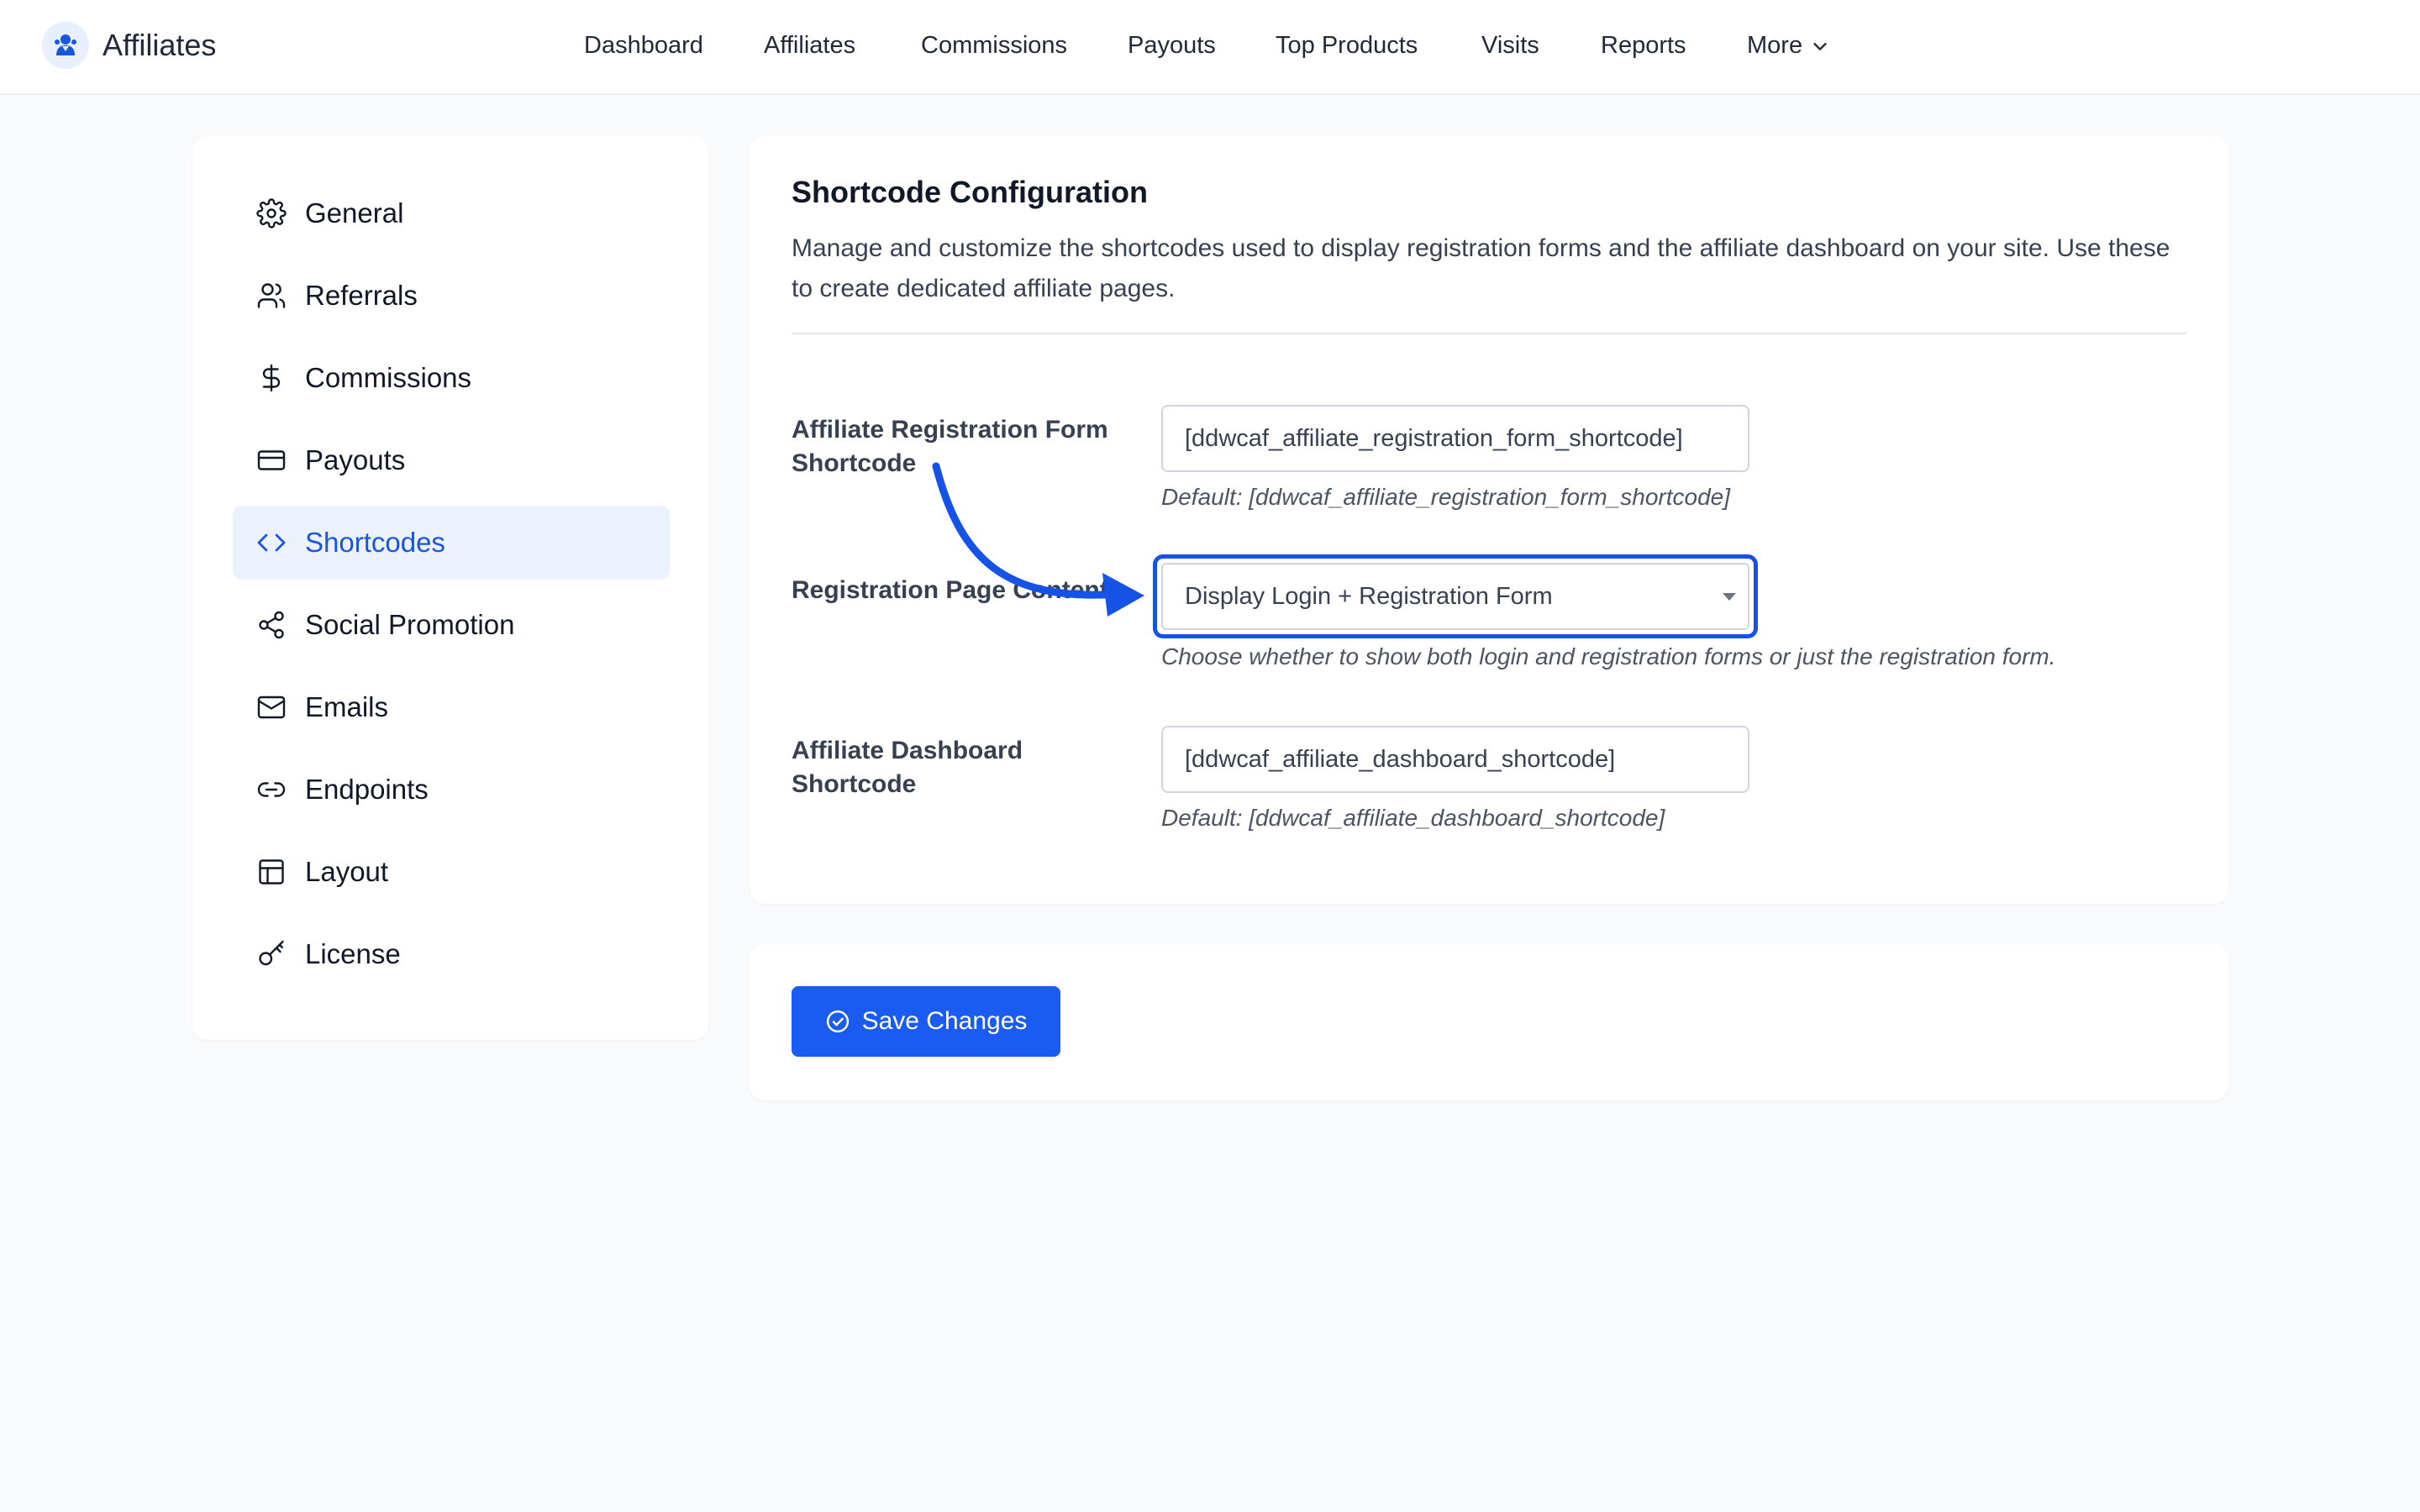  Describe the element at coordinates (354, 212) in the screenshot. I see `sidebar-item-label: General` at that location.